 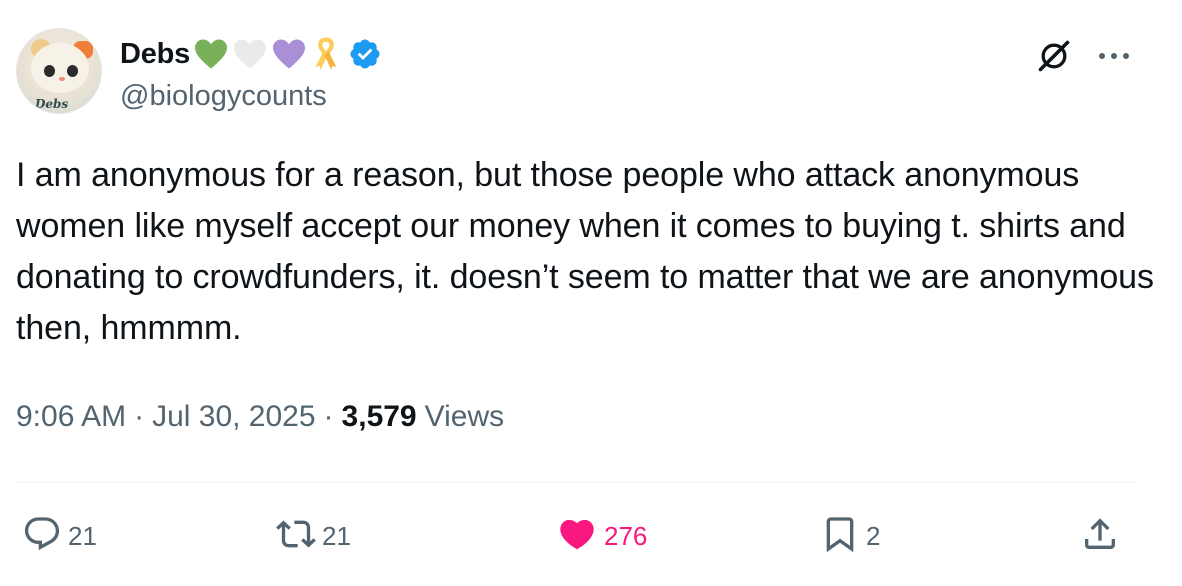 What do you see at coordinates (289, 54) in the screenshot?
I see `purple-heart-emoji` at bounding box center [289, 54].